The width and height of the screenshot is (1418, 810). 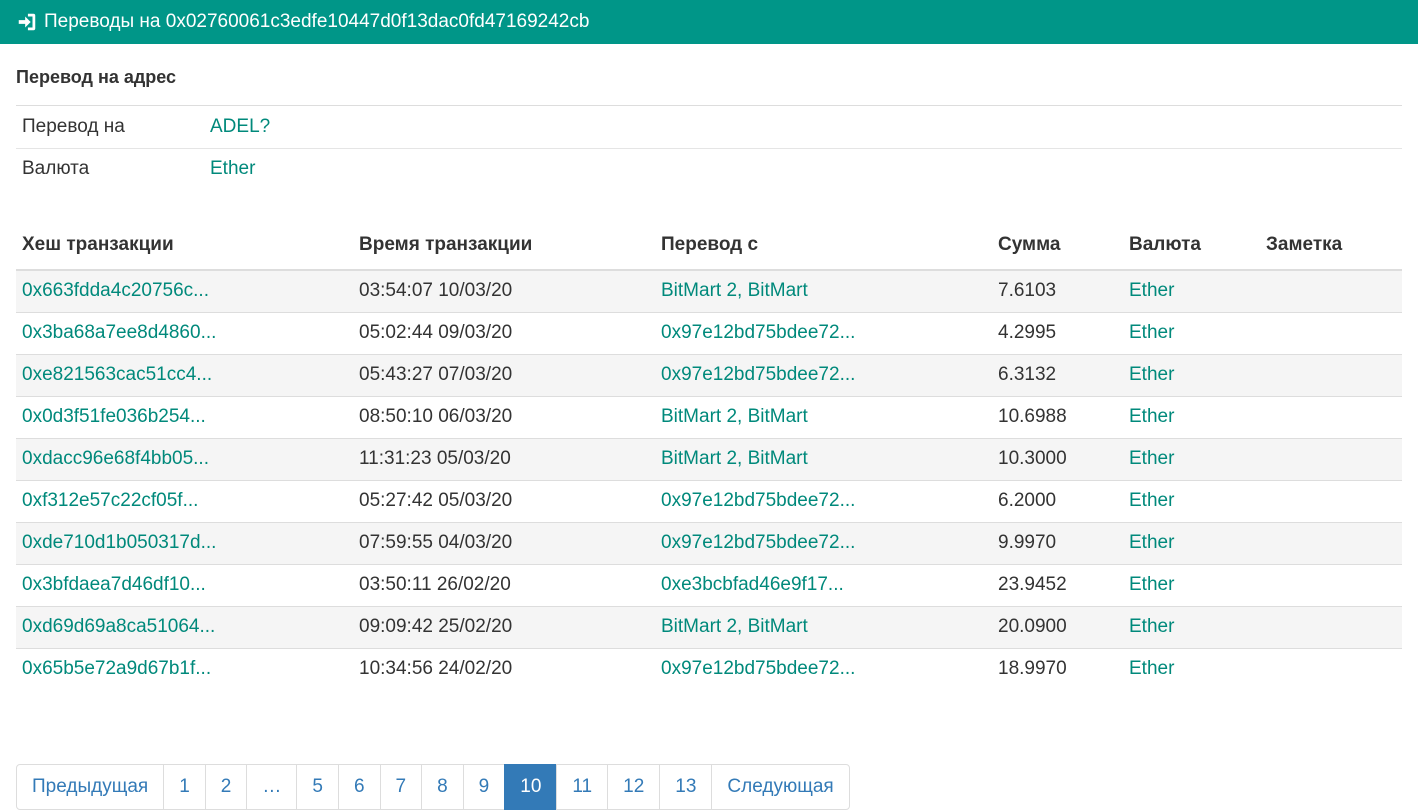 What do you see at coordinates (436, 668) in the screenshot?
I see `tx-time: 10:34:56 24/02/20` at bounding box center [436, 668].